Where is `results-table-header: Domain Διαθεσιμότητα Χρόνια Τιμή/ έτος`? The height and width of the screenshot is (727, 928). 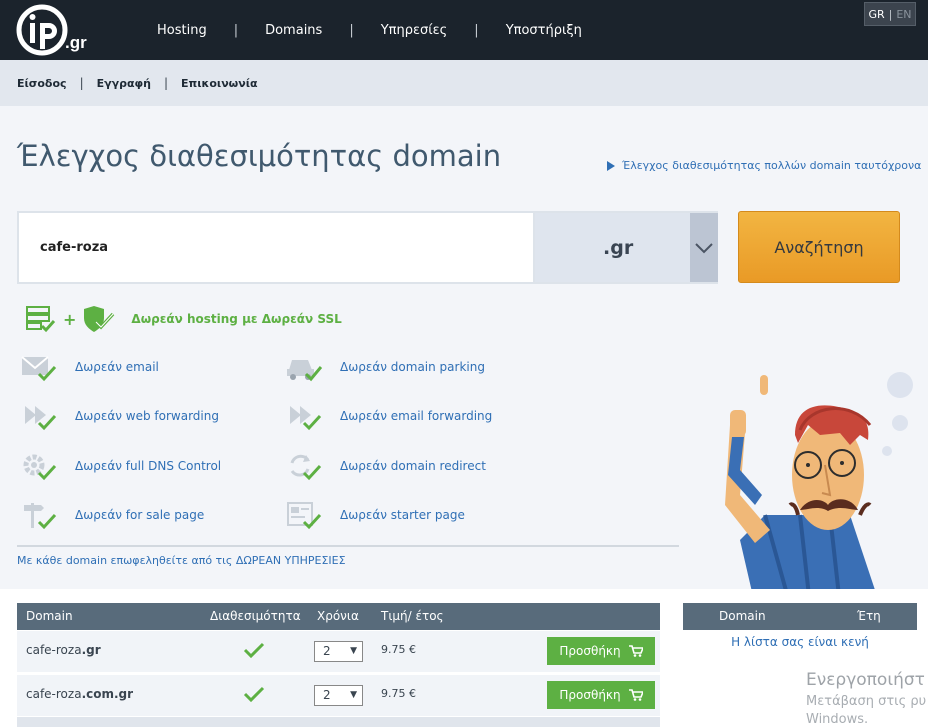
results-table-header: Domain Διαθεσιμότητα Χρόνια Τιμή/ έτος is located at coordinates (338, 616).